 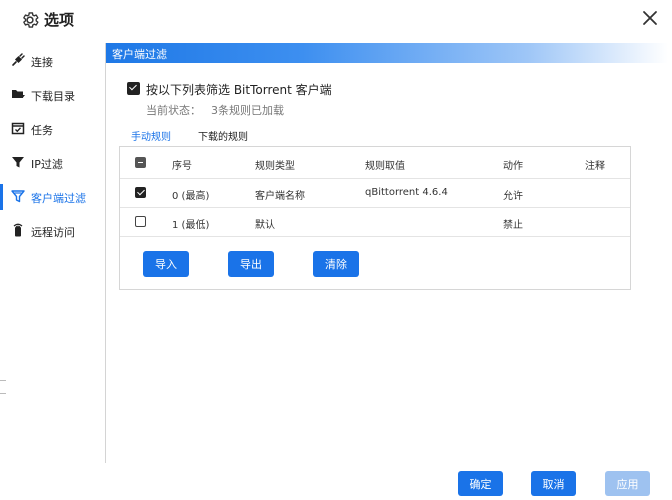 What do you see at coordinates (265, 225) in the screenshot?
I see `cell-type: 默认` at bounding box center [265, 225].